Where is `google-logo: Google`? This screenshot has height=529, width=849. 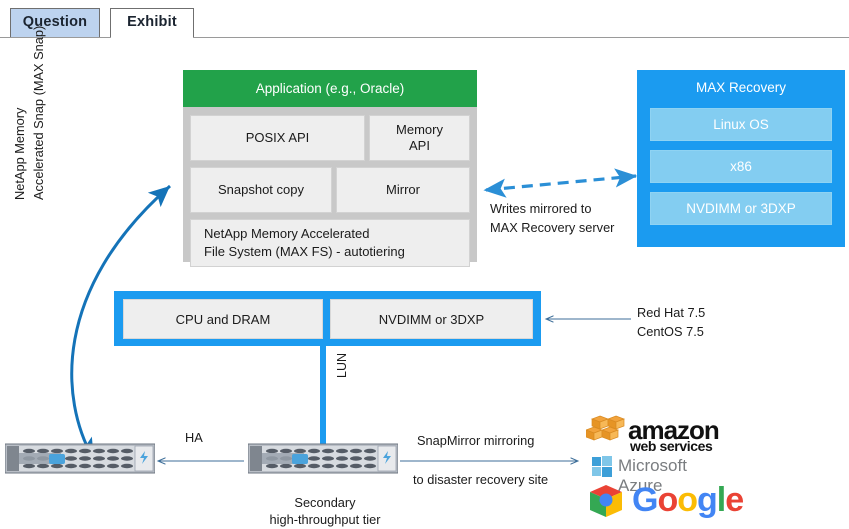
google-logo: Google is located at coordinates (671, 502).